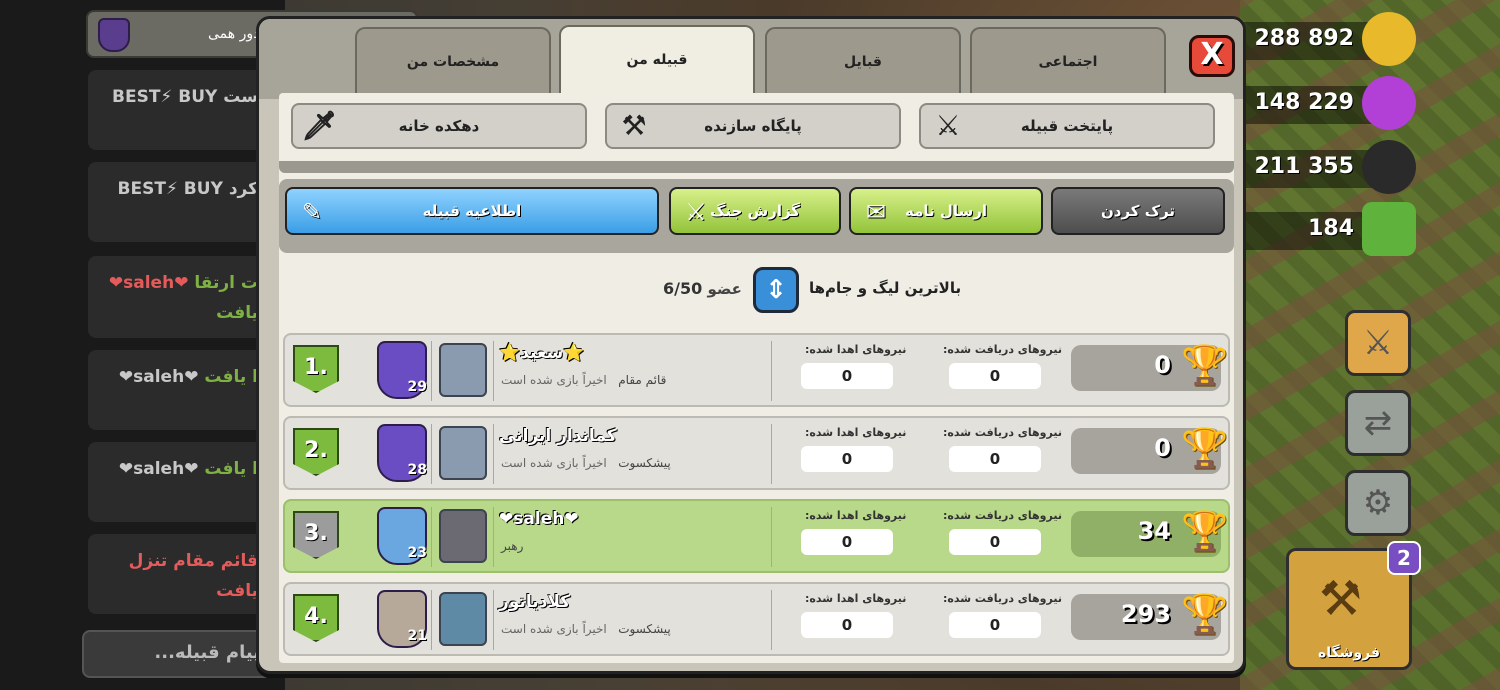 The height and width of the screenshot is (690, 1500). I want to click on chat-message-sender: BEST⚡ BUY, so click(165, 97).